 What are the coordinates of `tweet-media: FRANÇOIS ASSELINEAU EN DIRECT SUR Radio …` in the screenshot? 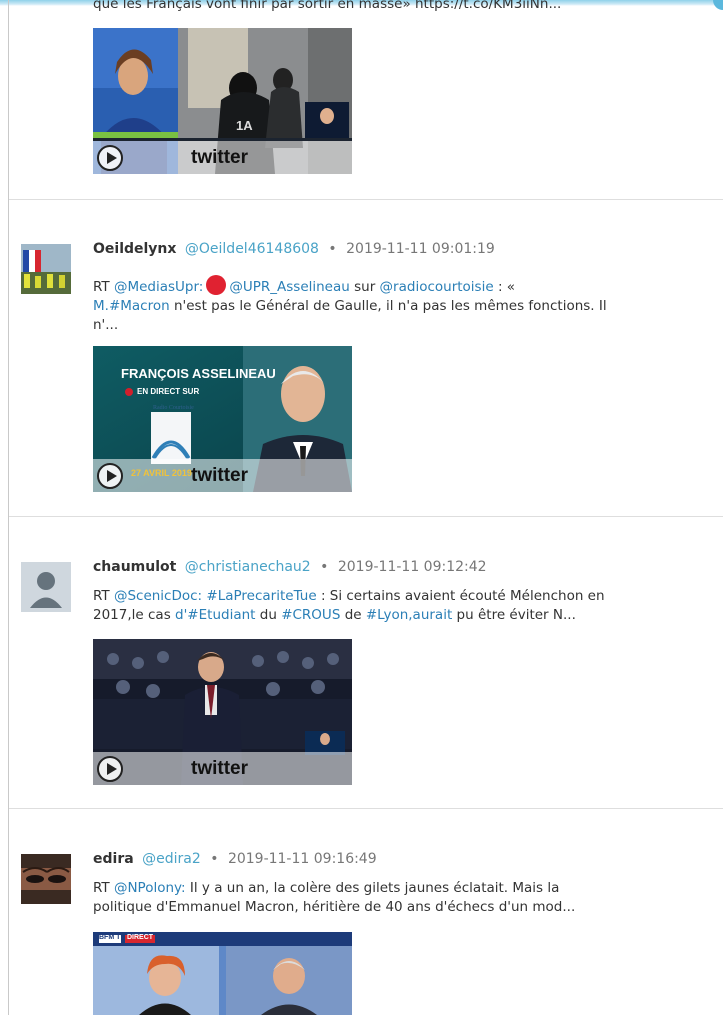 It's located at (222, 419).